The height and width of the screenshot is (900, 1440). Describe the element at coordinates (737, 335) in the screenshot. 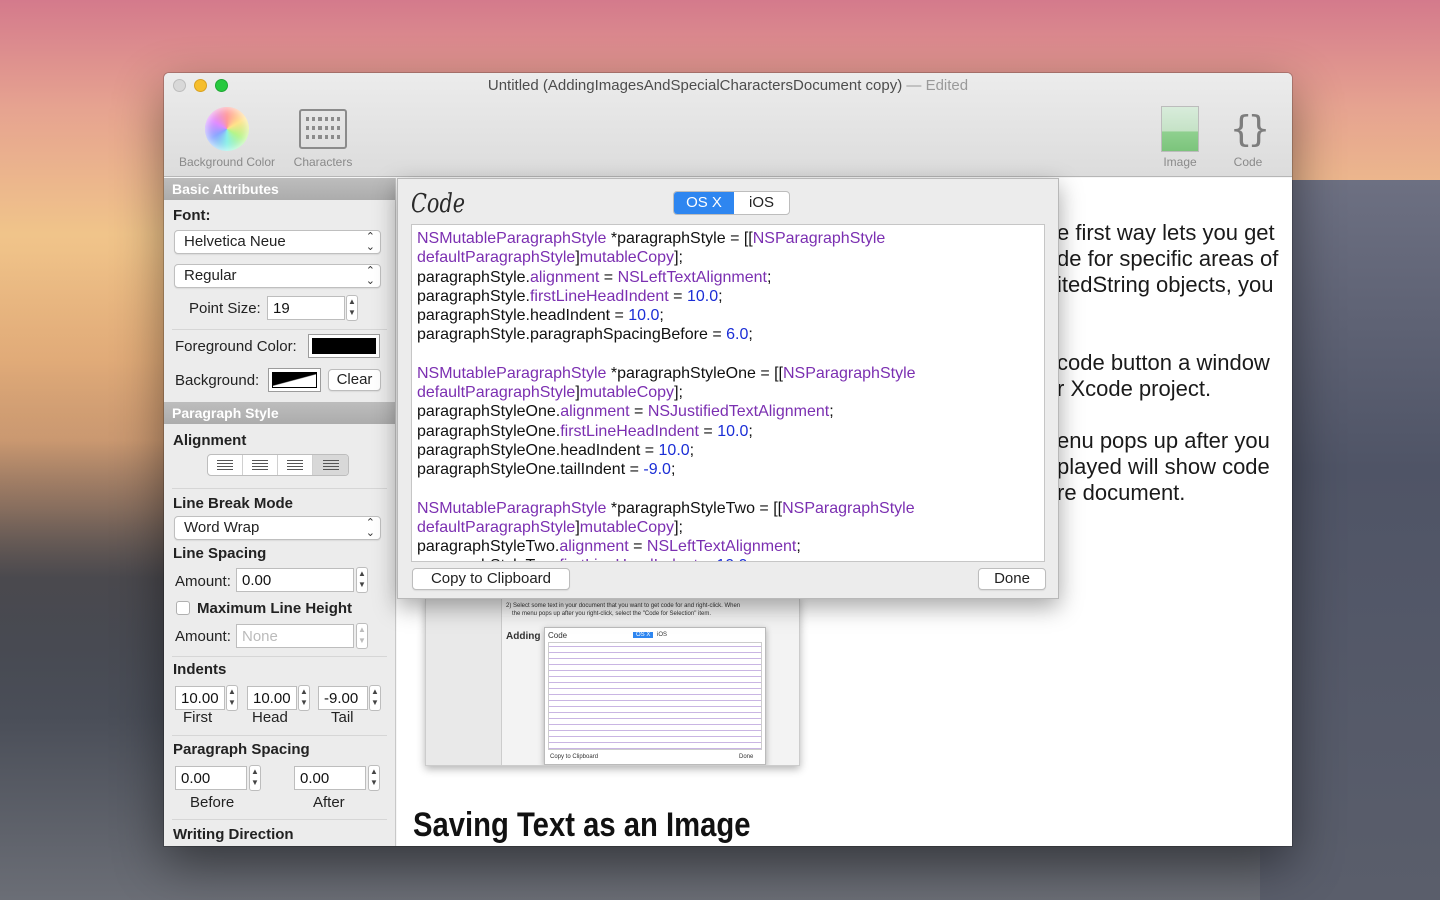

I see `code-token: 6.0` at that location.